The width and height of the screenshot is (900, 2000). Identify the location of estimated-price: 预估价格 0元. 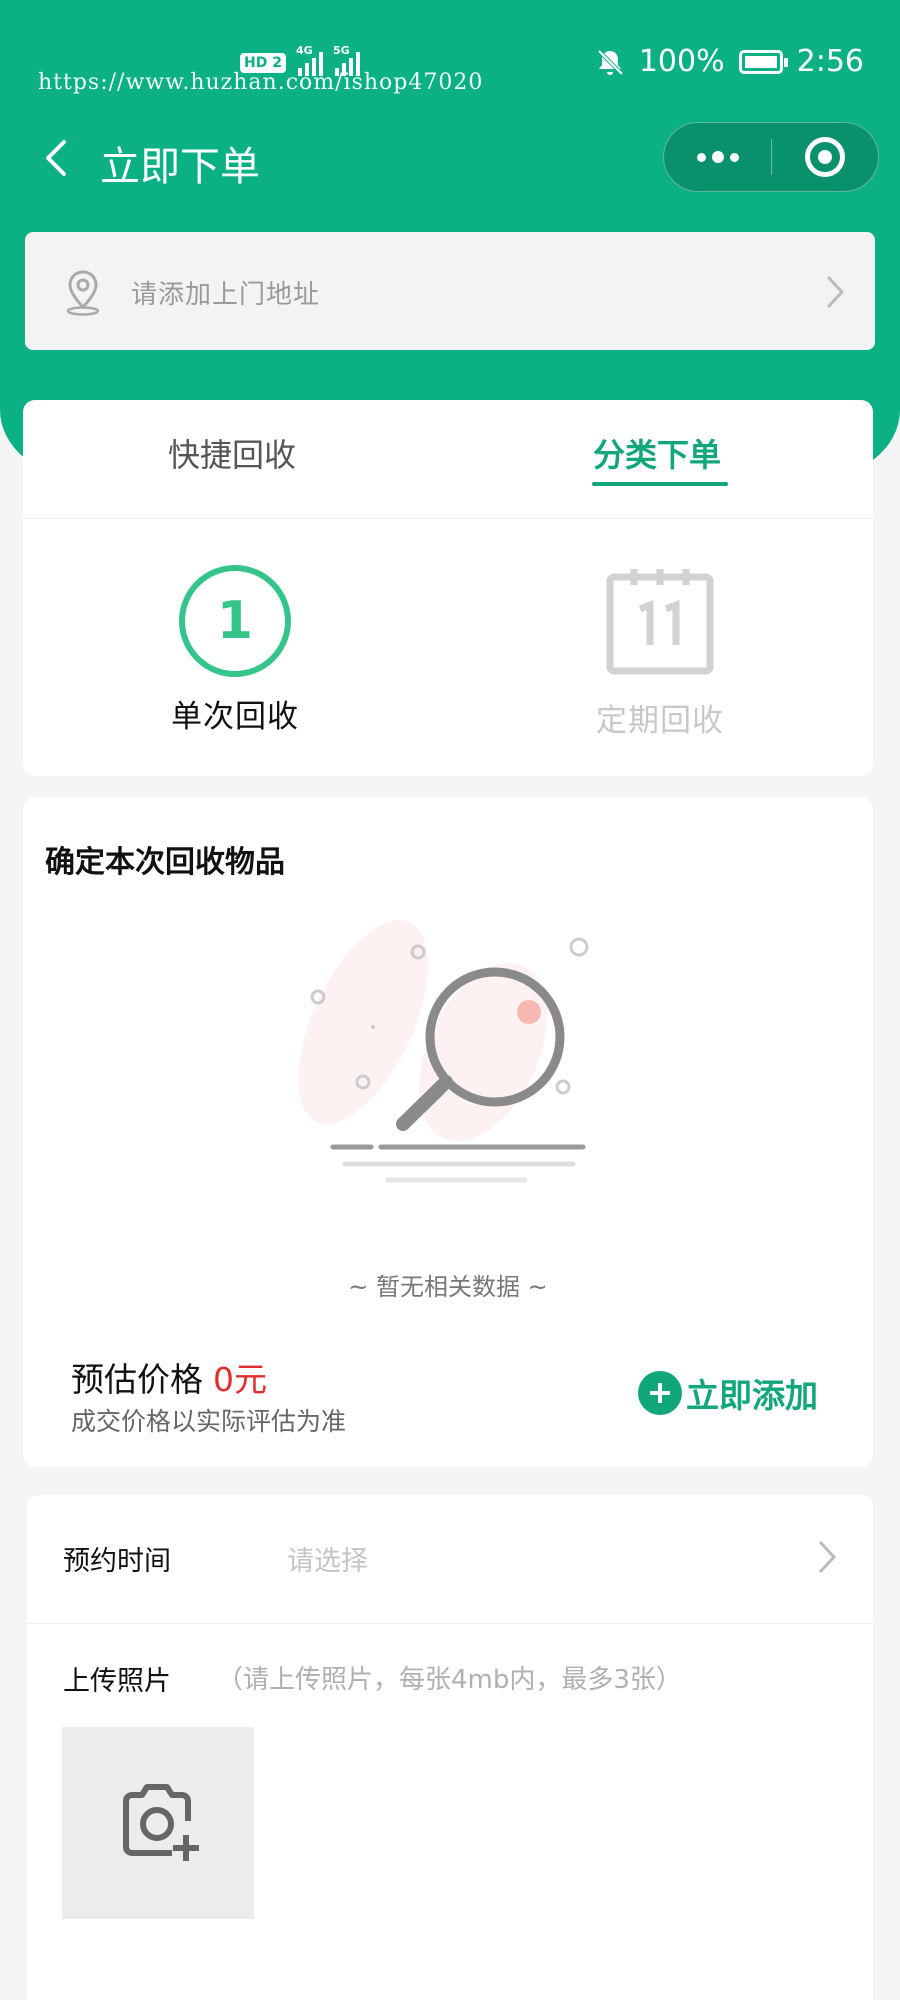
(169, 1377).